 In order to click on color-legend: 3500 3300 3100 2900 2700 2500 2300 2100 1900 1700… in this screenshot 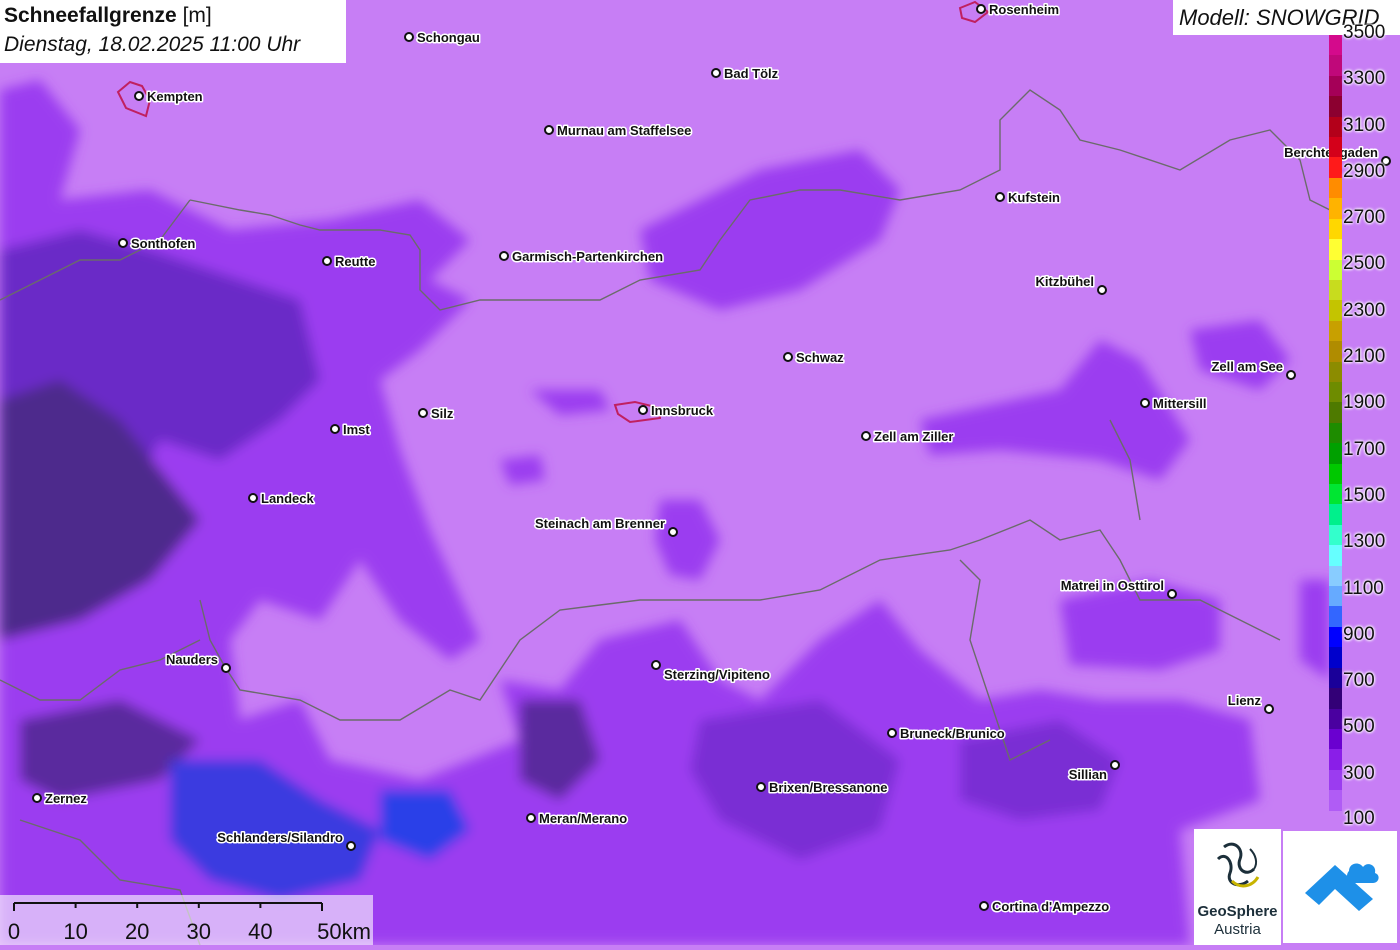, I will do `click(1364, 427)`.